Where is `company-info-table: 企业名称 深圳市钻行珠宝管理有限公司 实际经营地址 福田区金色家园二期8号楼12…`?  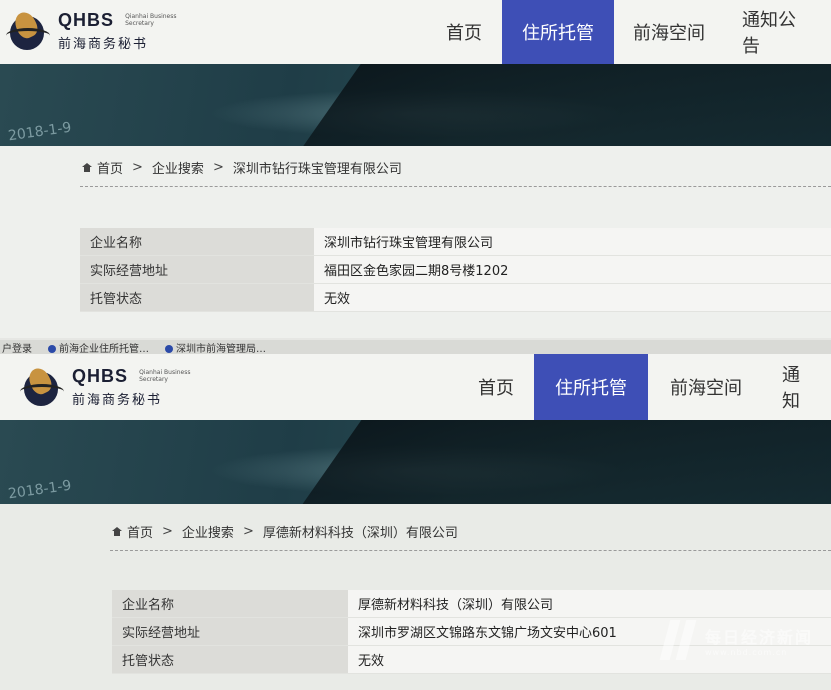
company-info-table: 企业名称 深圳市钻行珠宝管理有限公司 实际经营地址 福田区金色家园二期8号楼12… is located at coordinates (455, 270).